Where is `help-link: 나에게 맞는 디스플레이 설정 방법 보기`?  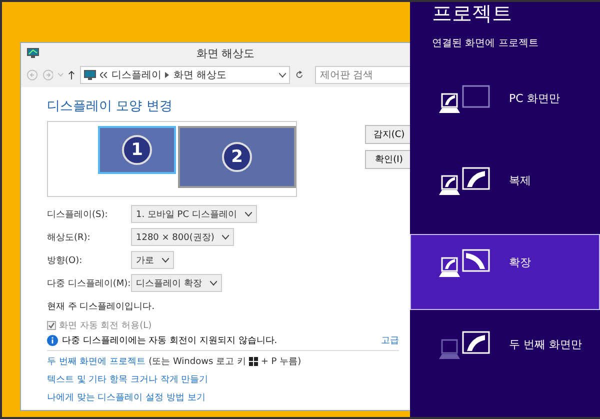 help-link: 나에게 맞는 디스플레이 설정 방법 보기 is located at coordinates (228, 397).